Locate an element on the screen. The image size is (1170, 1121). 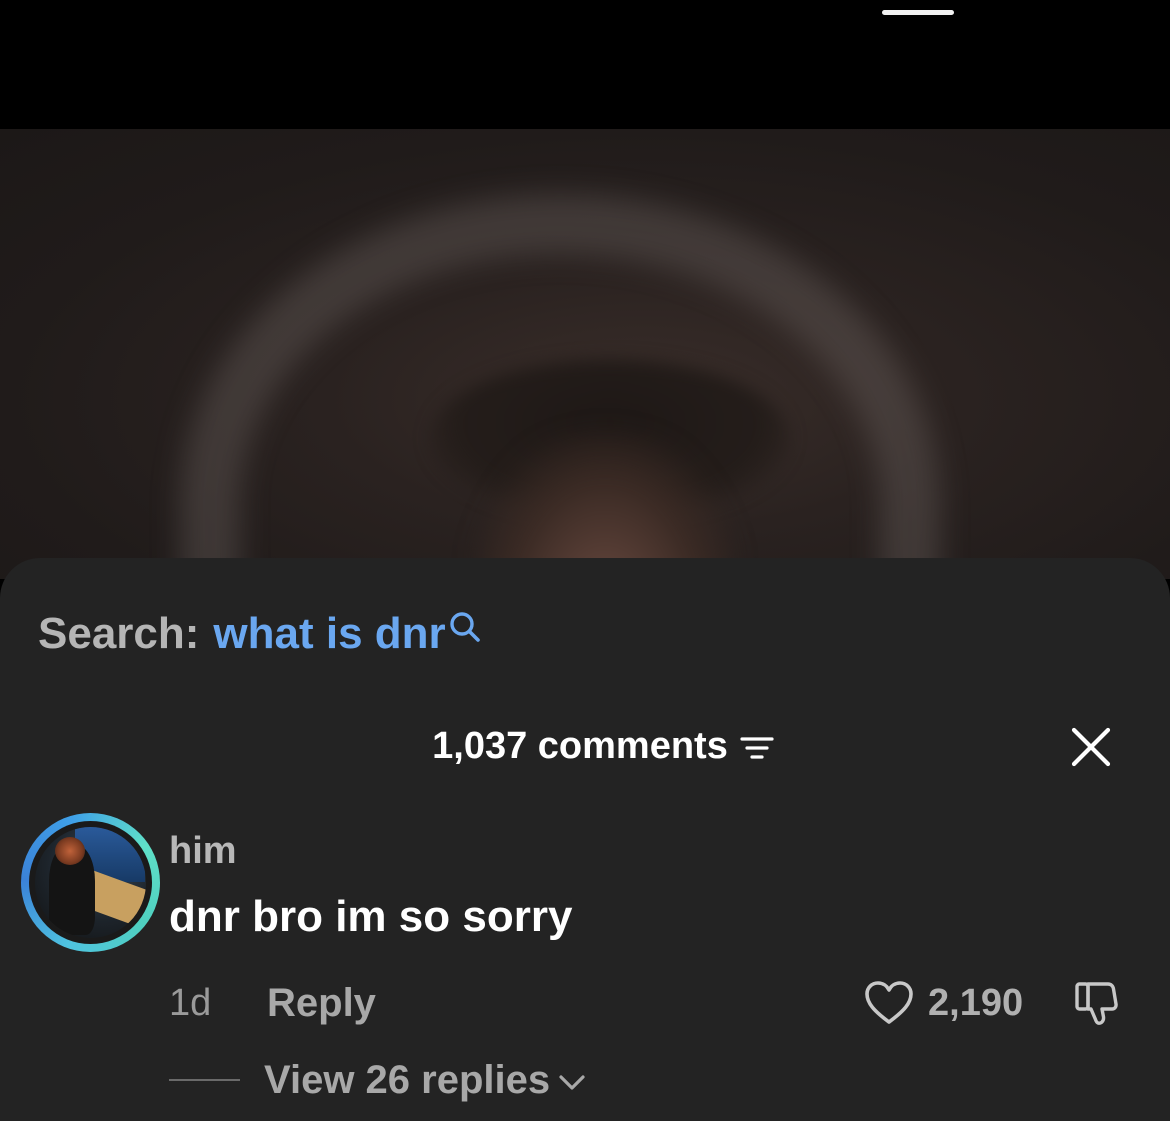
view-replies-row: View 26 replies is located at coordinates (377, 1080).